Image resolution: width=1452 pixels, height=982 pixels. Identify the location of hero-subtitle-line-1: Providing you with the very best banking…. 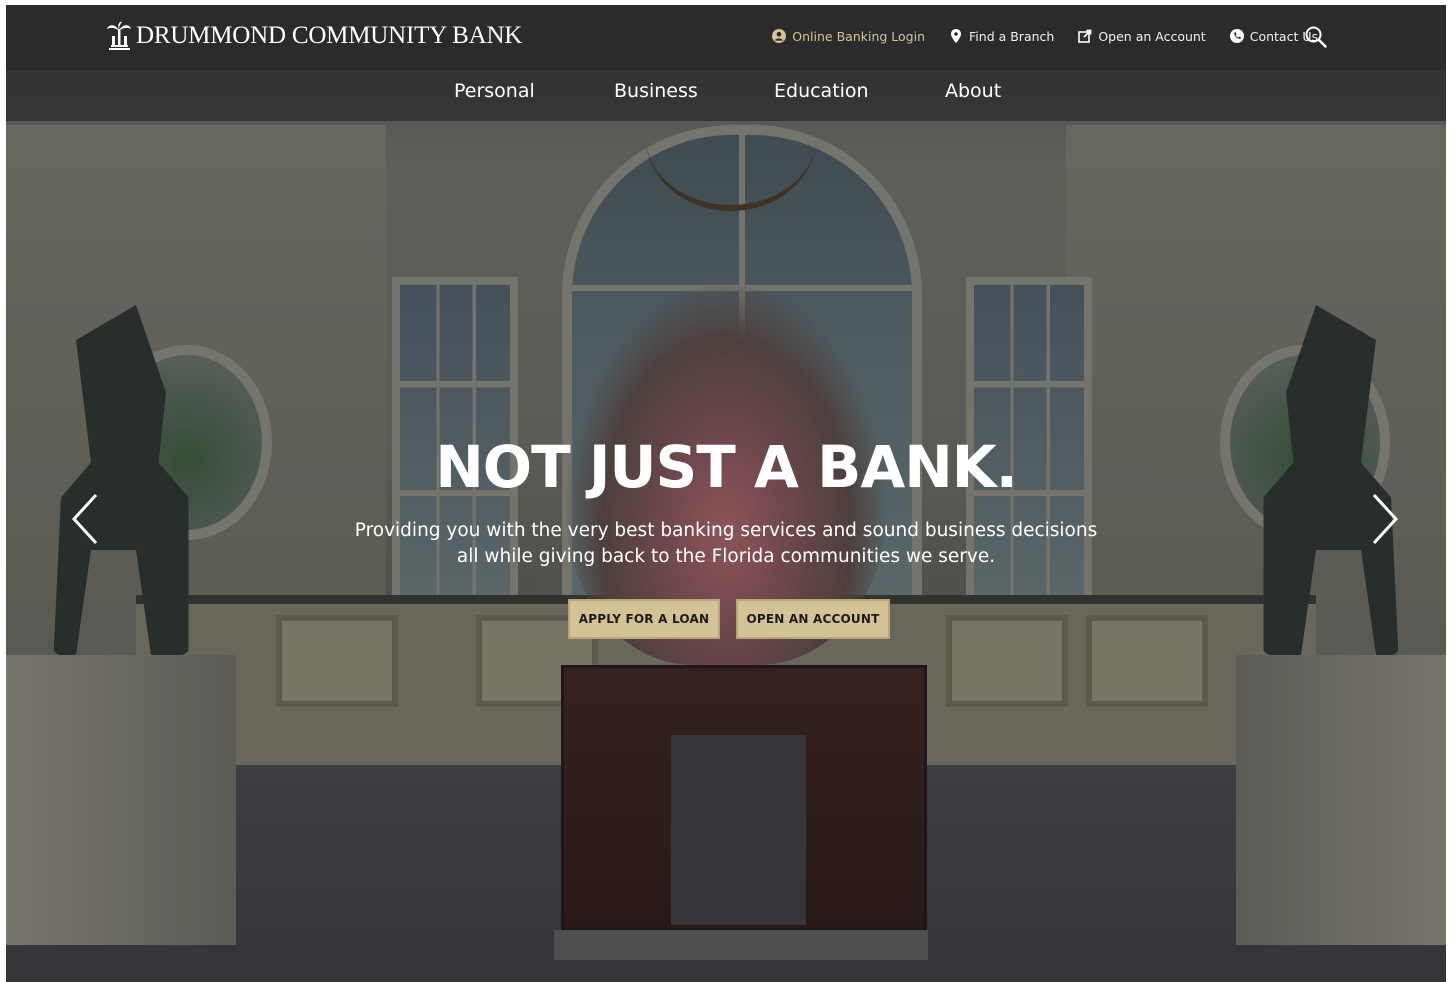
(726, 530).